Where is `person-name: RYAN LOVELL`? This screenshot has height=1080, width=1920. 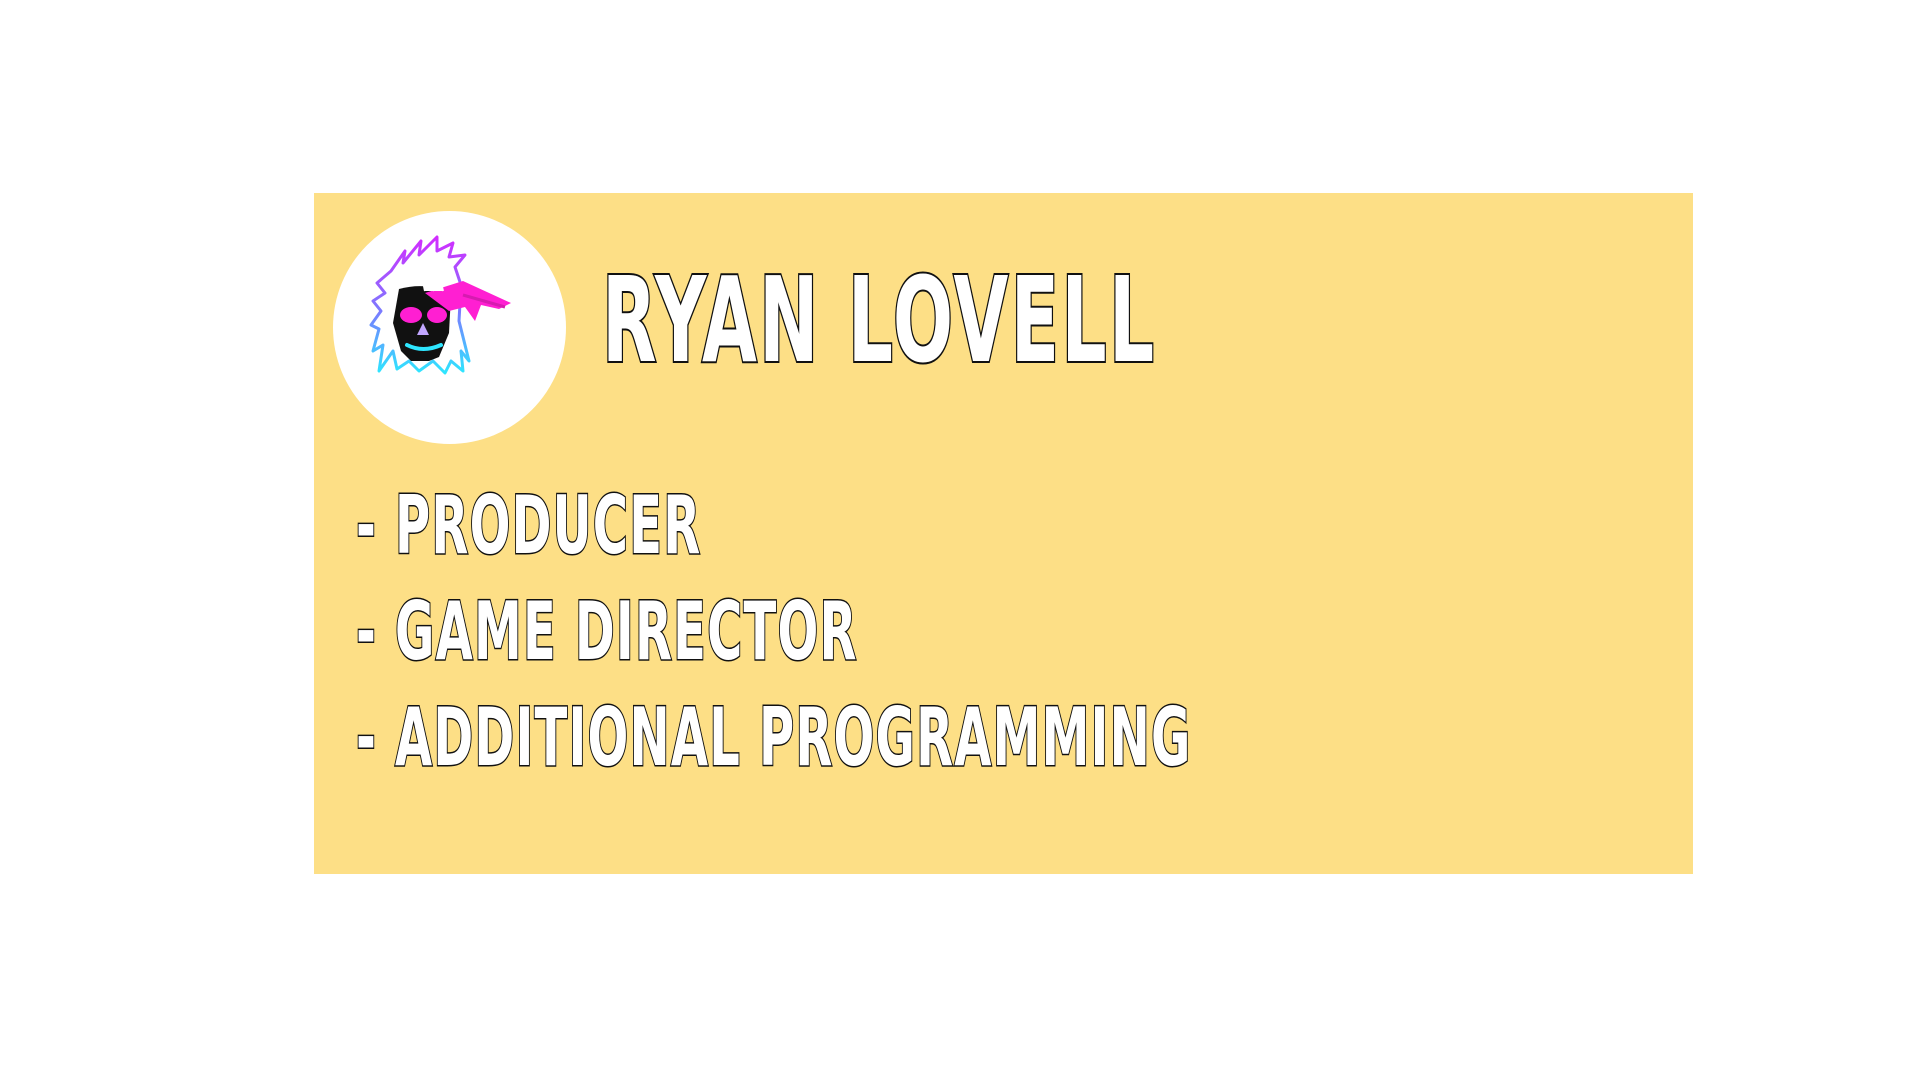 person-name: RYAN LOVELL is located at coordinates (879, 320).